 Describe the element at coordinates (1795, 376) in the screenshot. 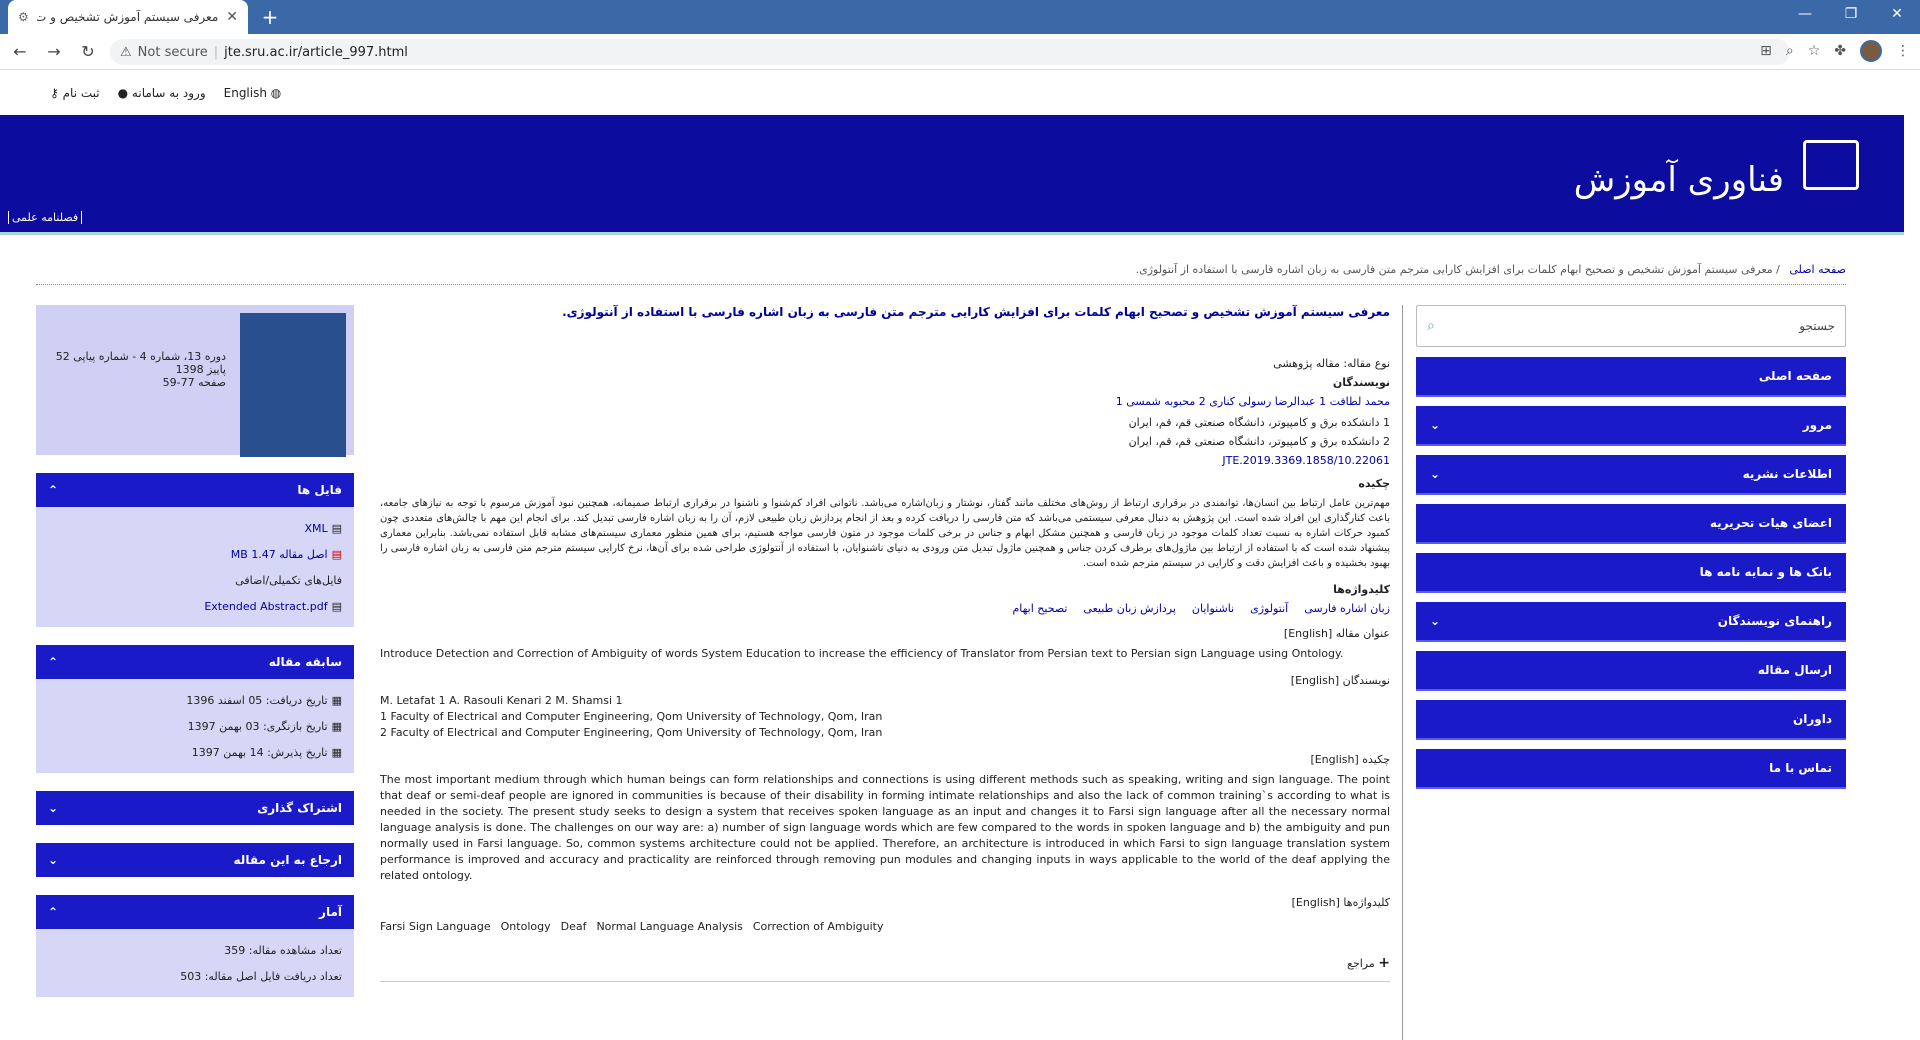

I see `sidebar-item-label: صفحه اصلی` at that location.